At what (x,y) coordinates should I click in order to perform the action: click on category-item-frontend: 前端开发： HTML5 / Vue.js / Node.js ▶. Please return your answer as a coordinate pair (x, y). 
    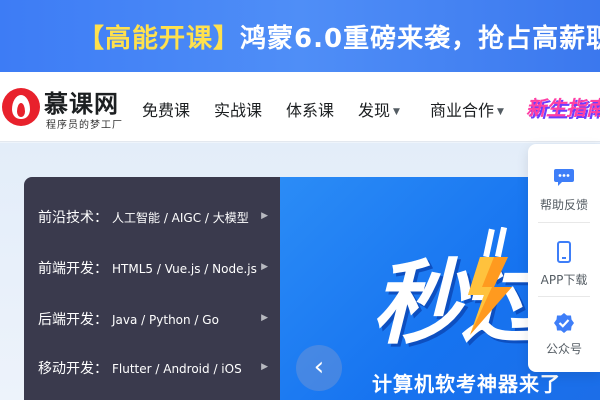
    Looking at the image, I should click on (156, 270).